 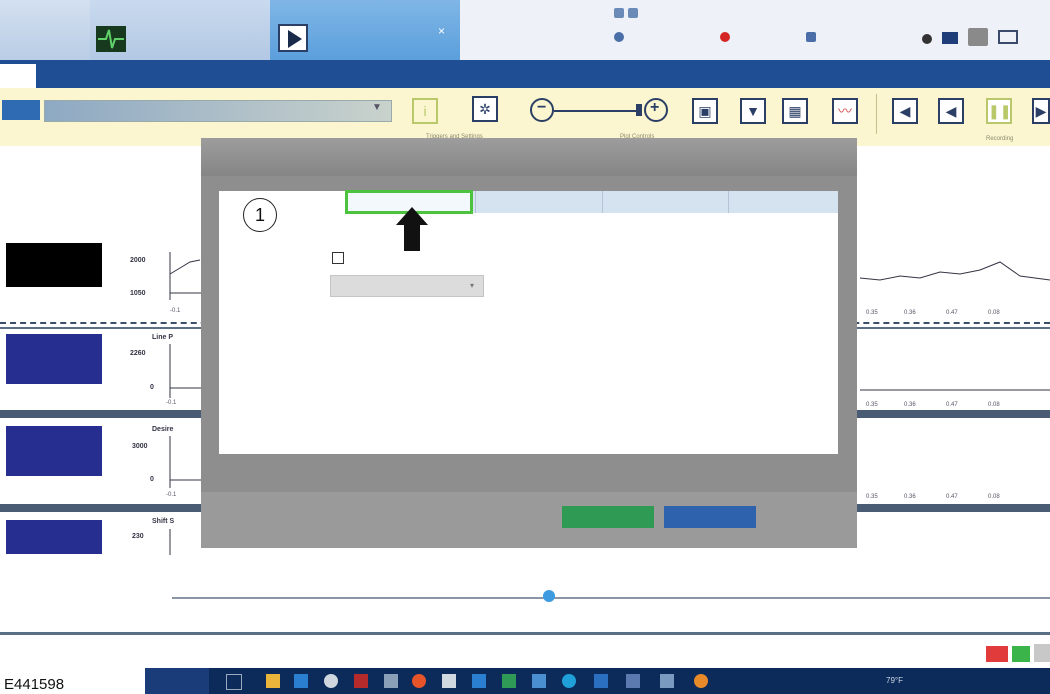 What do you see at coordinates (338, 258) in the screenshot?
I see `option-checkbox` at bounding box center [338, 258].